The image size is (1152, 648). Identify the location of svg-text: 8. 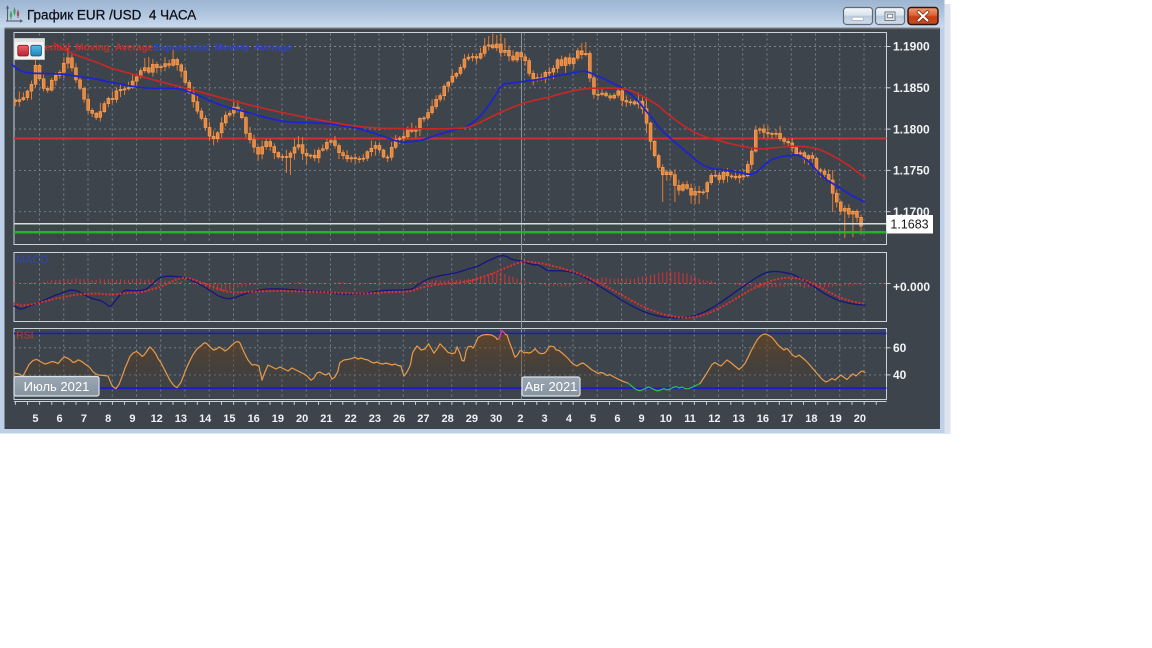
(108, 419).